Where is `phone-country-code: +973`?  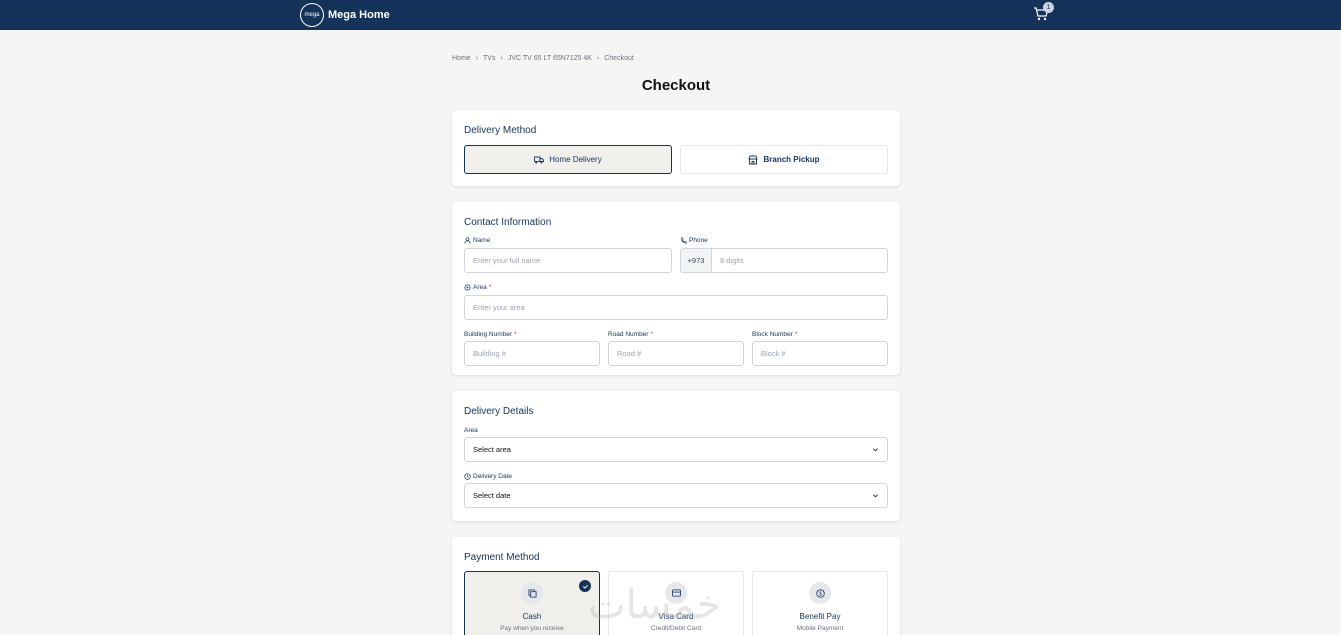
phone-country-code: +973 is located at coordinates (695, 260).